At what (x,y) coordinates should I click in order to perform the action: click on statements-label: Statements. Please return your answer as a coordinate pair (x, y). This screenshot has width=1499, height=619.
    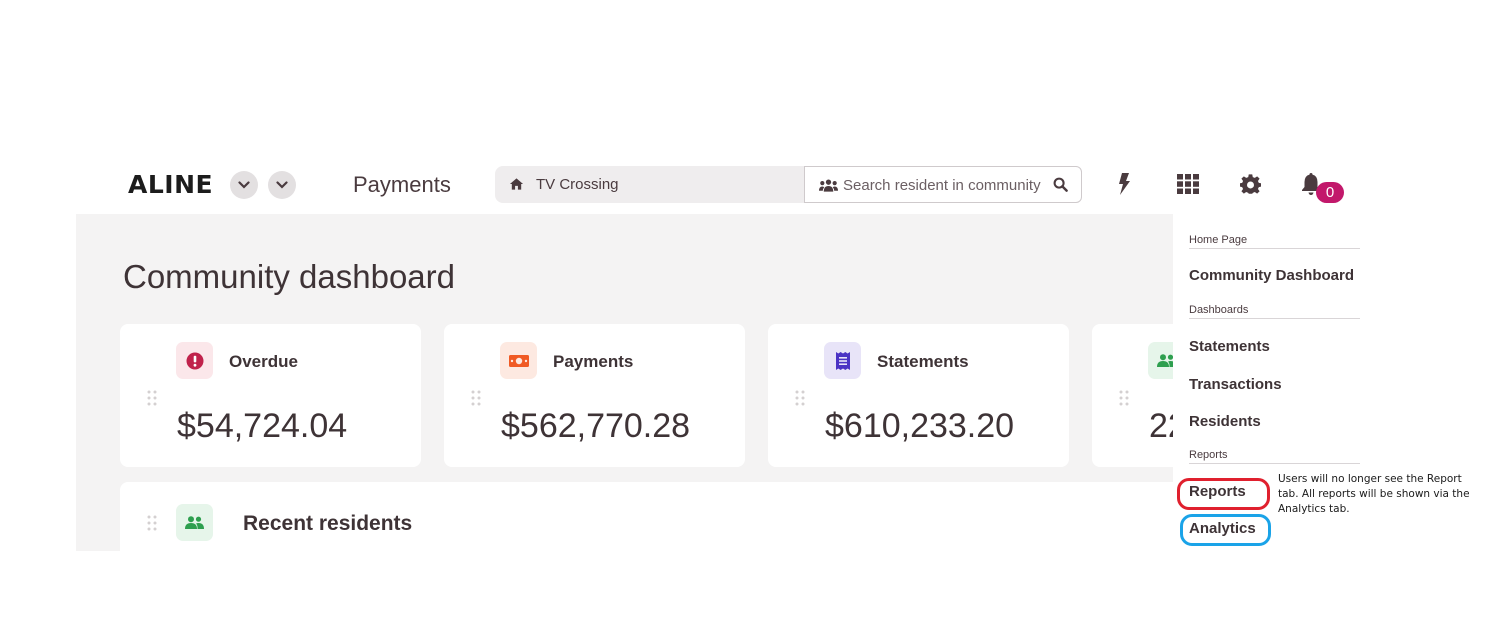
    Looking at the image, I should click on (923, 361).